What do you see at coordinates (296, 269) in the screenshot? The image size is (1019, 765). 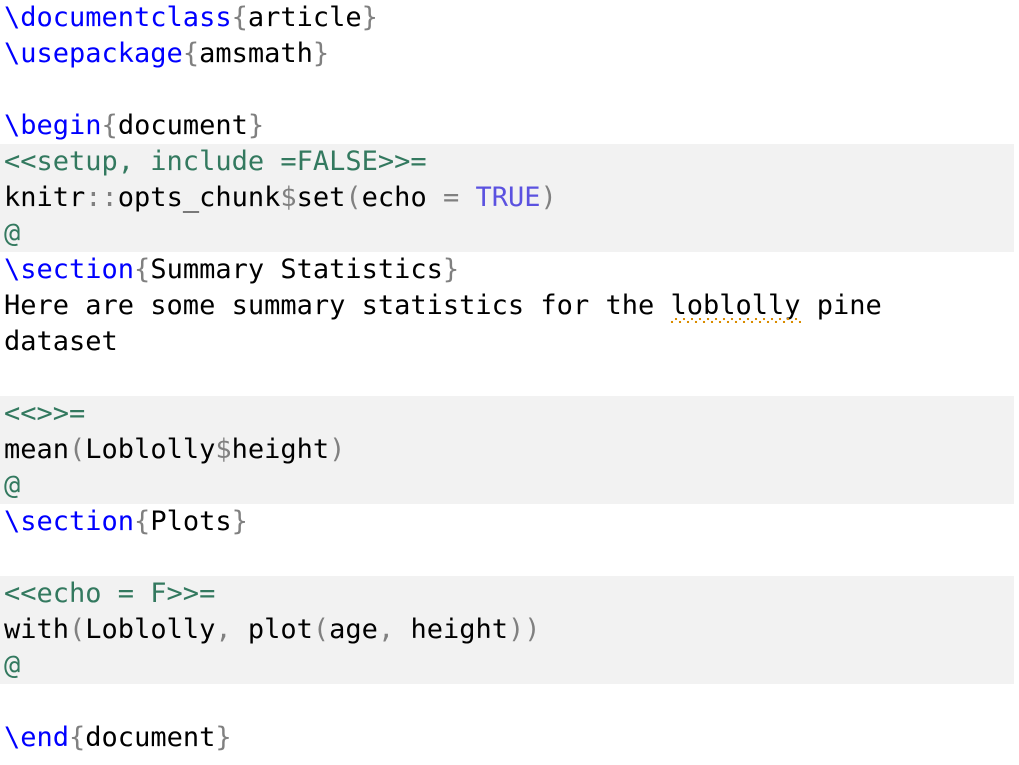 I see `plain-token: Summary Statistics` at bounding box center [296, 269].